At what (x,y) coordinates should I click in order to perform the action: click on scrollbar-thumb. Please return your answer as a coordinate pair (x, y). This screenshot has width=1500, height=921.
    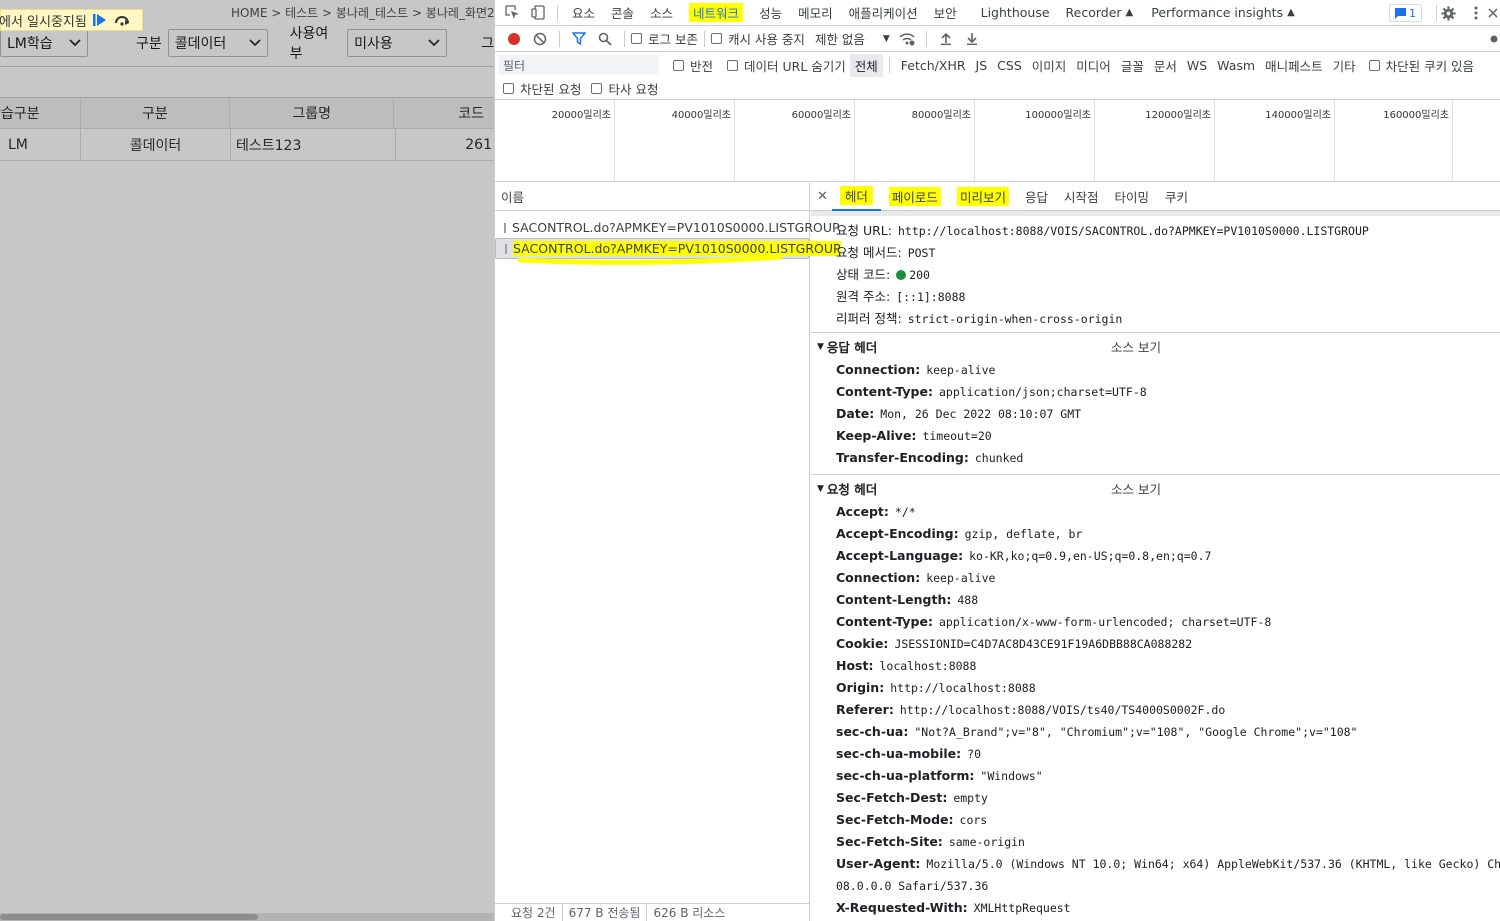
    Looking at the image, I should click on (129, 917).